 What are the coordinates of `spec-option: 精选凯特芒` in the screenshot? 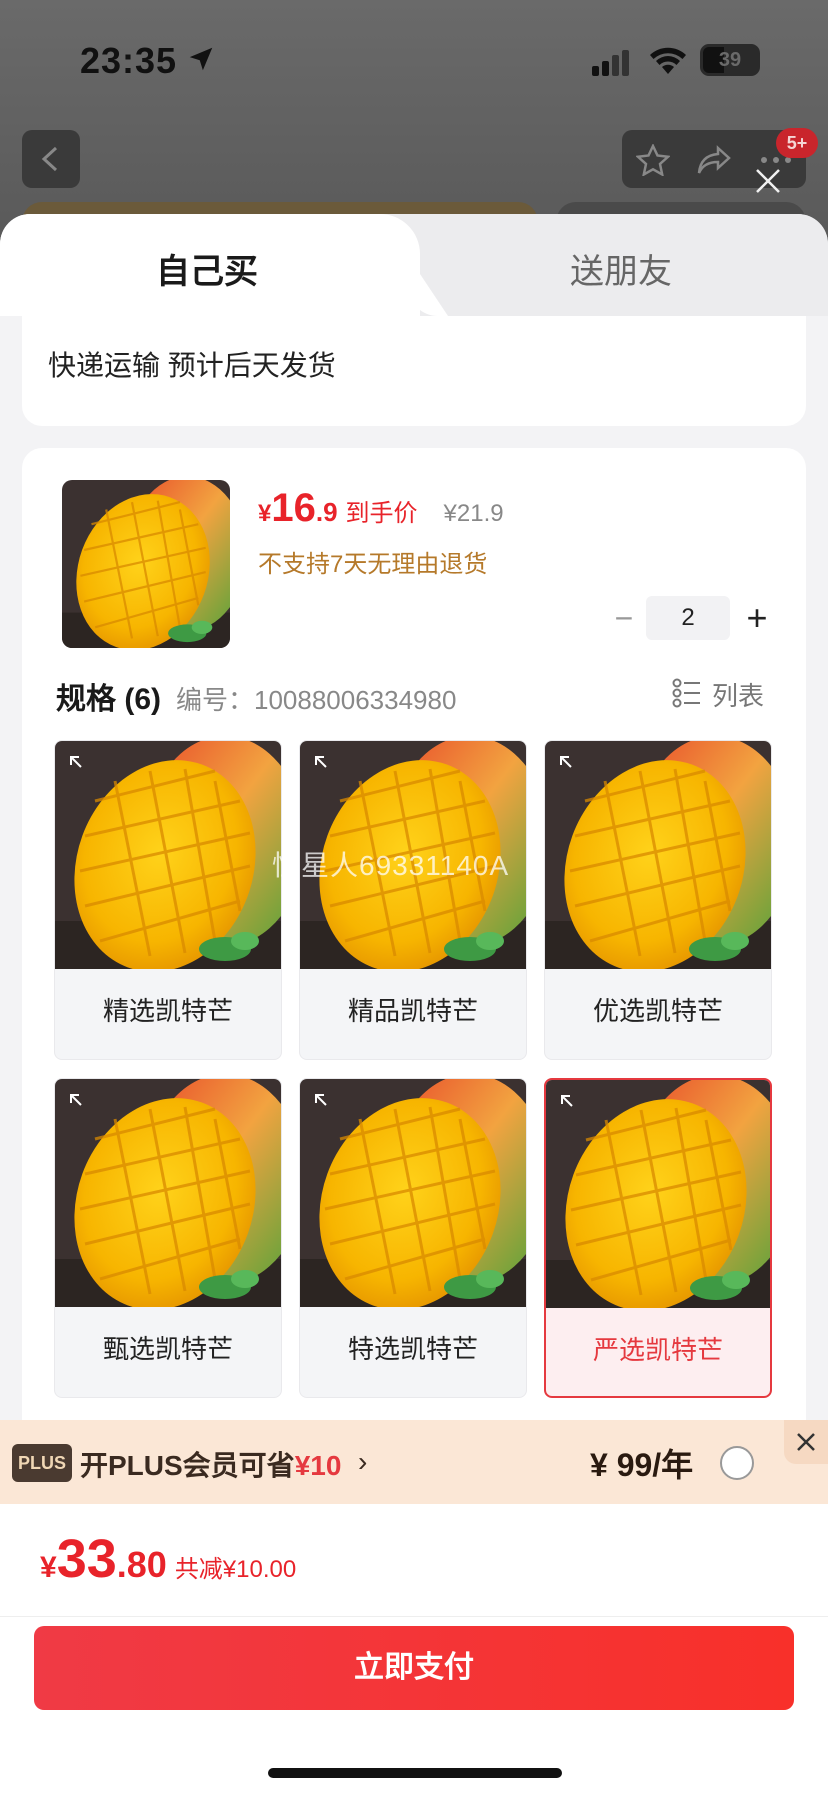 It's located at (168, 900).